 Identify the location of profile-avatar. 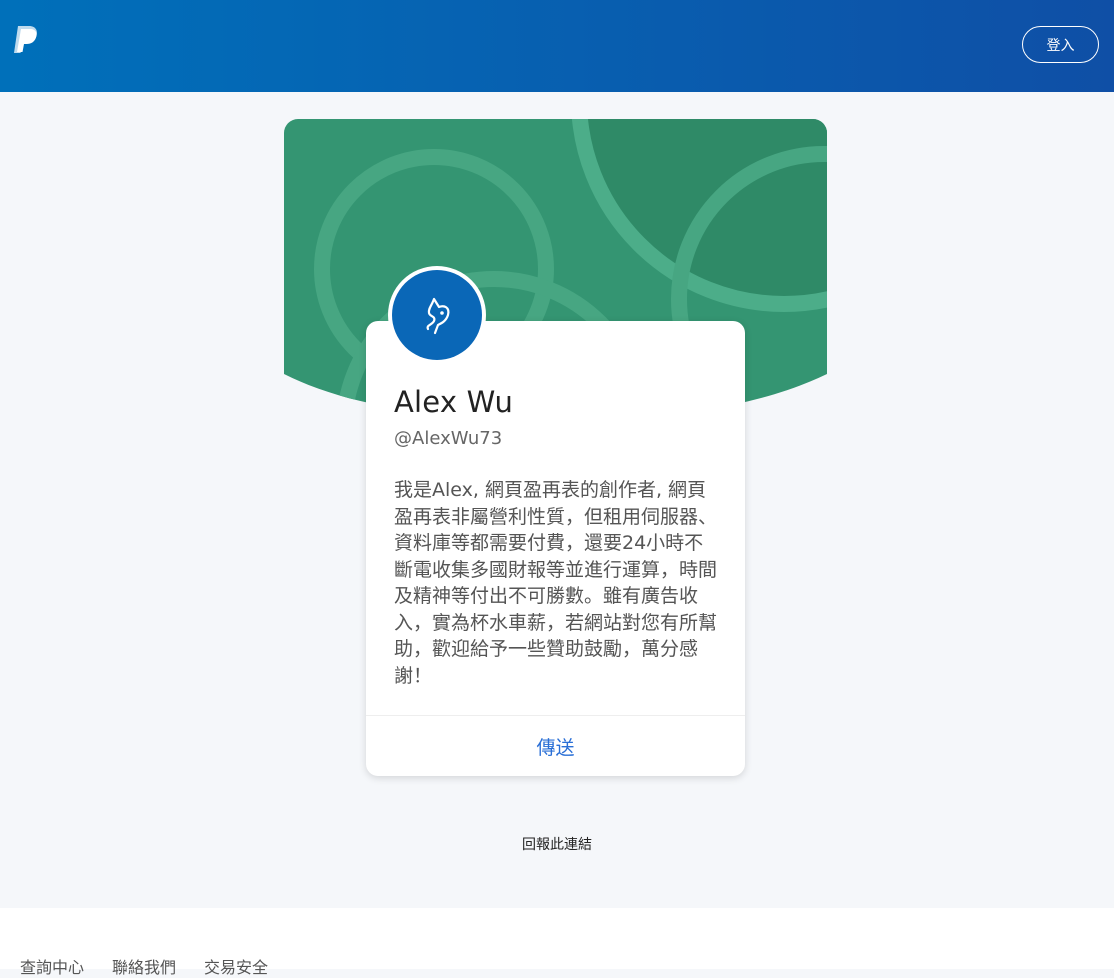
(437, 315).